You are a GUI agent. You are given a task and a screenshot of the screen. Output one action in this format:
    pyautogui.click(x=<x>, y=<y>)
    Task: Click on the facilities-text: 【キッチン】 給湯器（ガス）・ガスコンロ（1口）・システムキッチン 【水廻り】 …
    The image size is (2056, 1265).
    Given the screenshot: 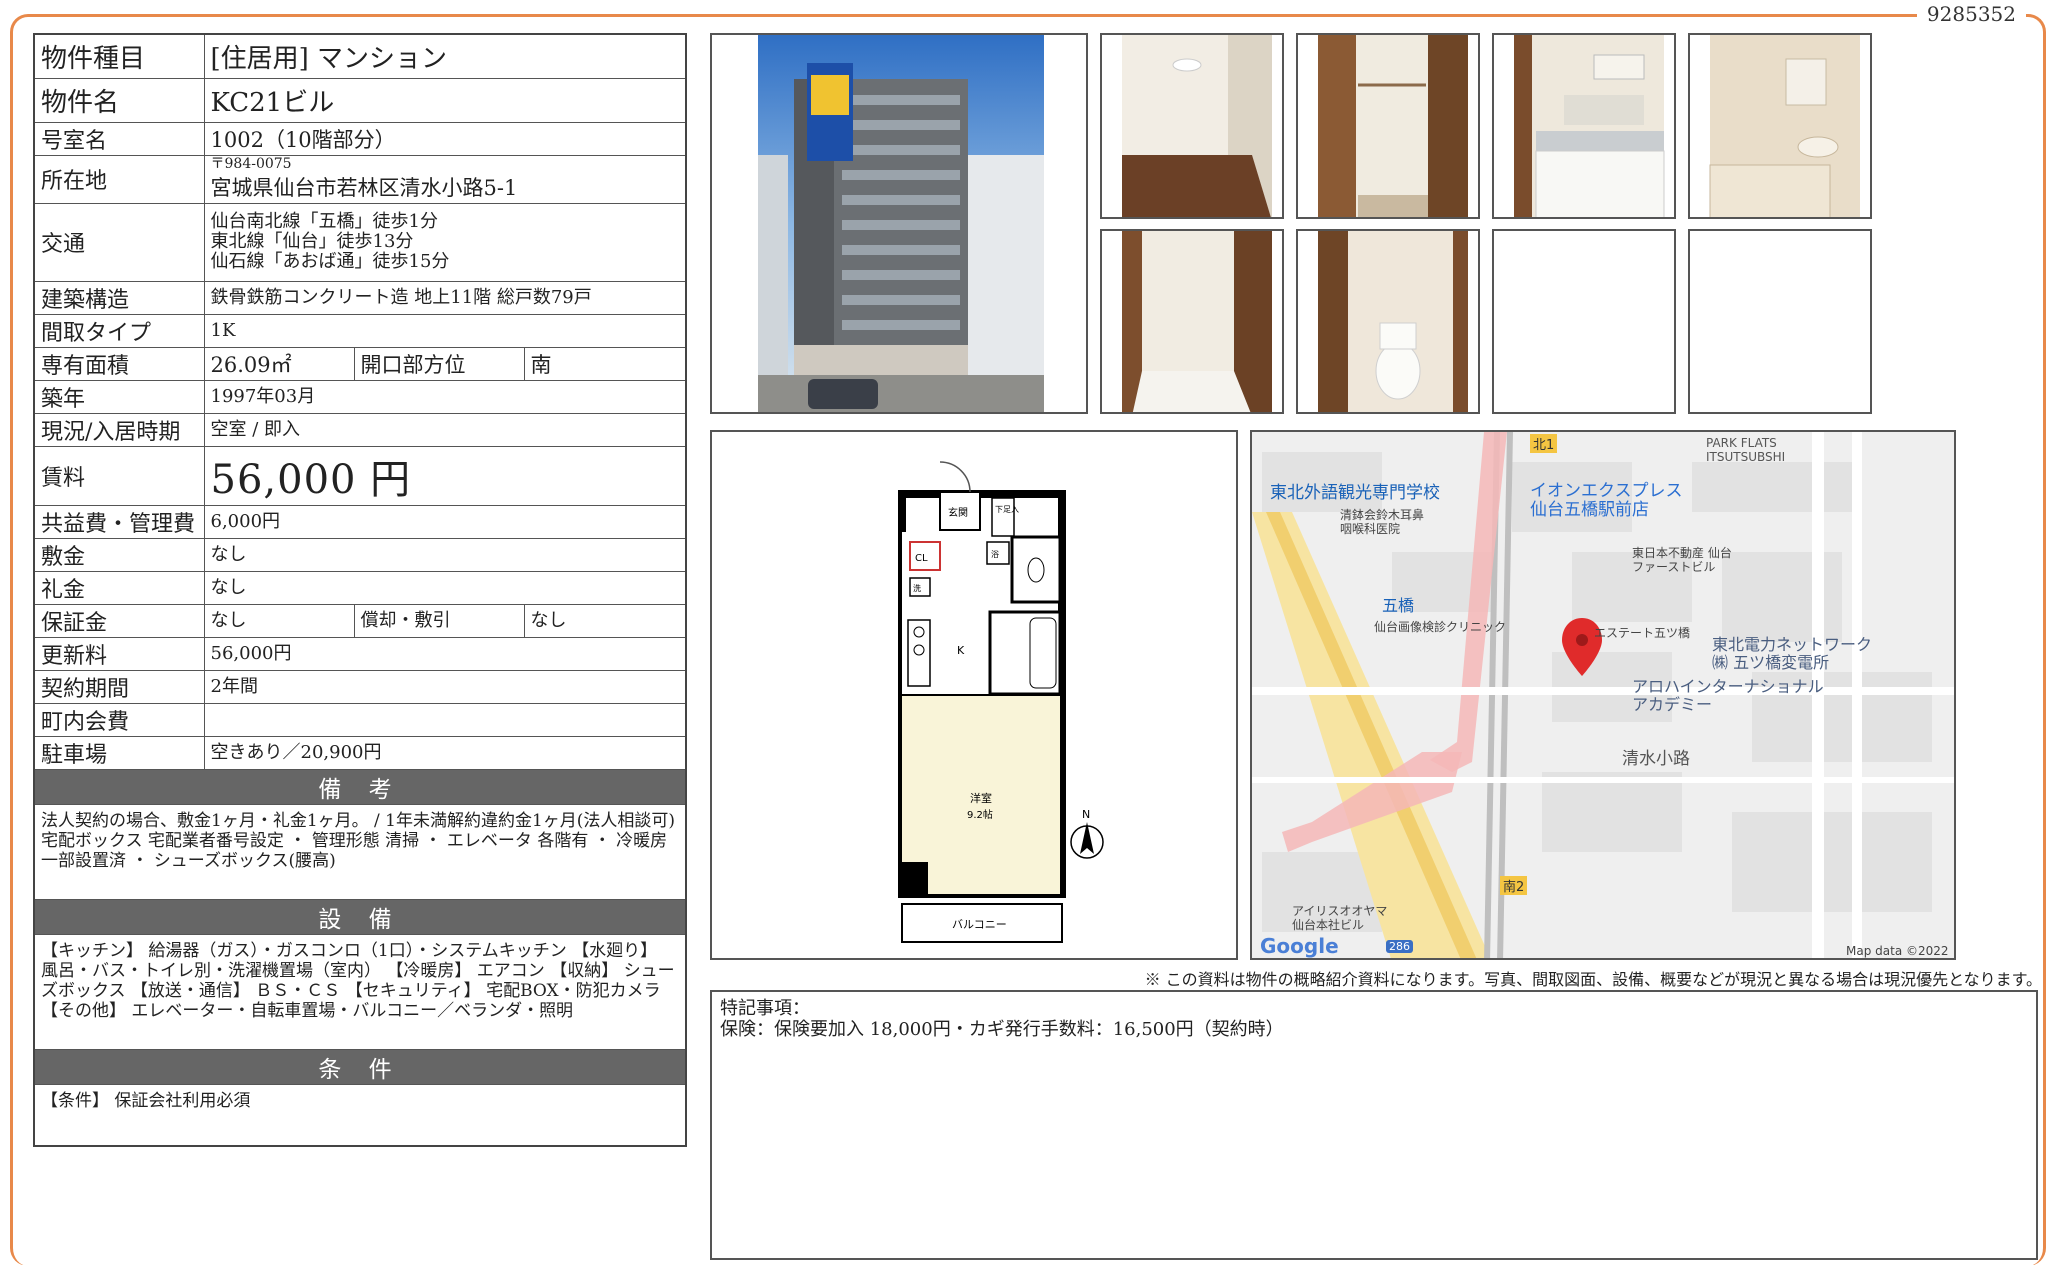 What is the action you would take?
    pyautogui.click(x=360, y=991)
    